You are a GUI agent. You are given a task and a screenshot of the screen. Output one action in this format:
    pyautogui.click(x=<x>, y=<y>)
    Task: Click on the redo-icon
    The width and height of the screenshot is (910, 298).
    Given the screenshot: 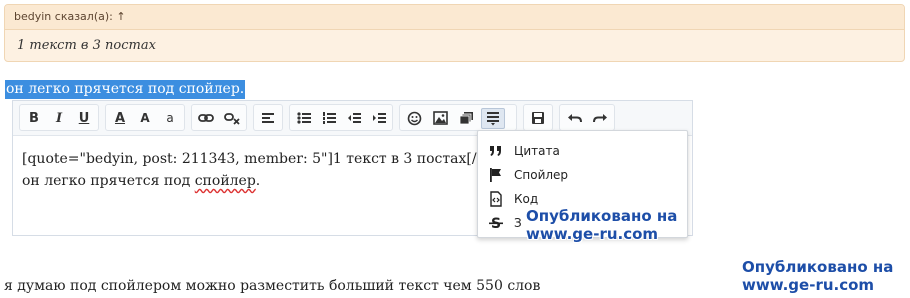 What is the action you would take?
    pyautogui.click(x=600, y=118)
    